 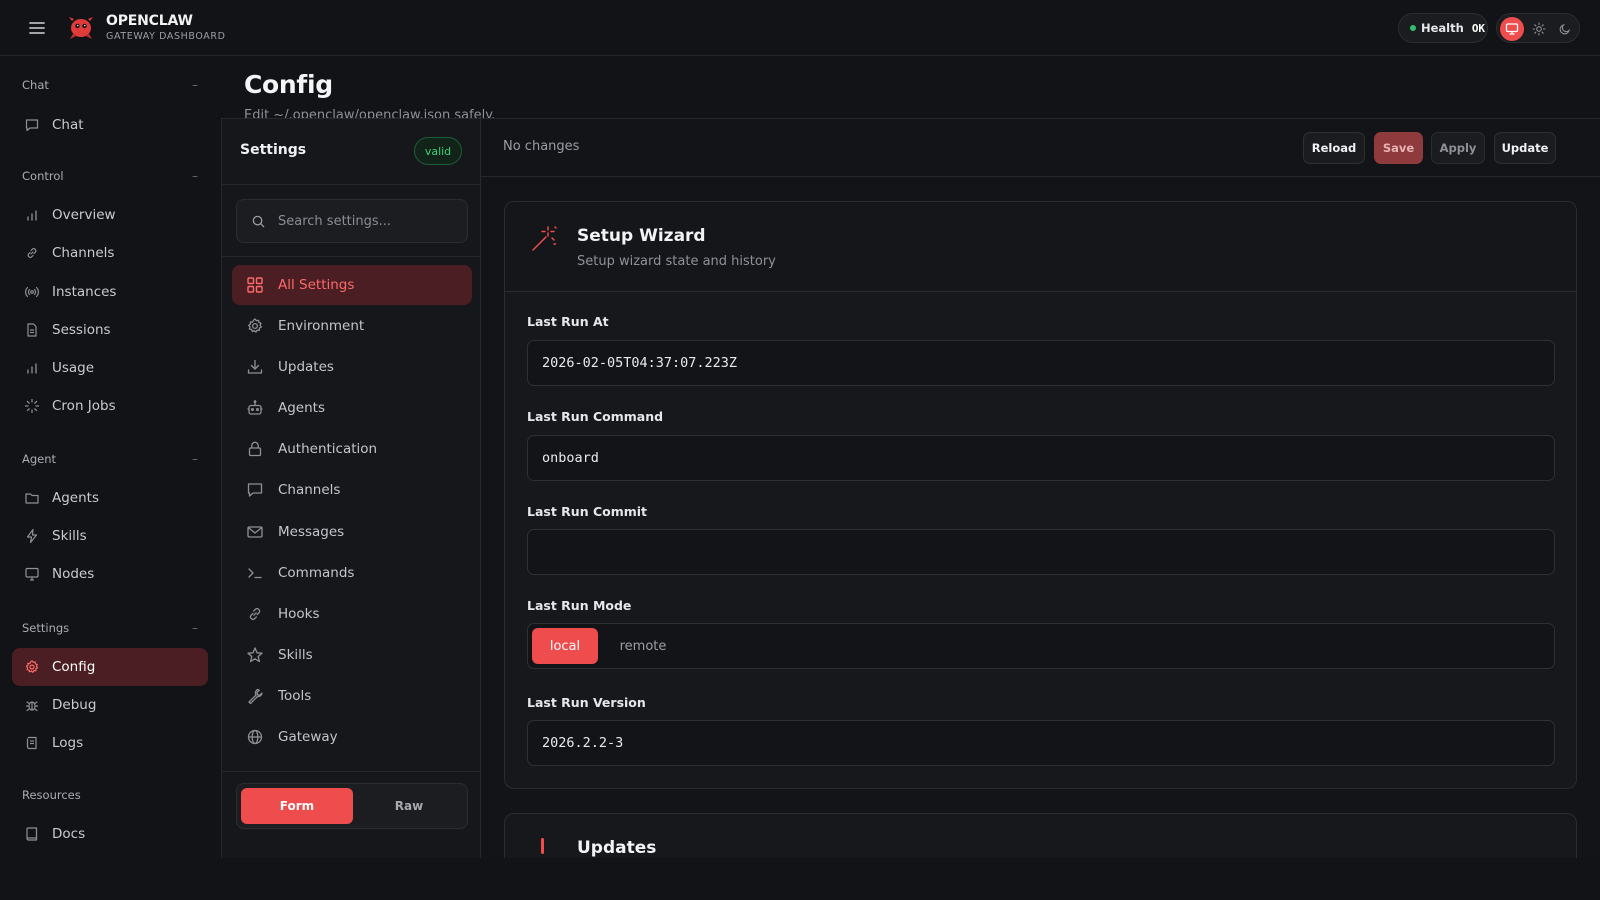 What do you see at coordinates (32, 330) in the screenshot?
I see `file-icon` at bounding box center [32, 330].